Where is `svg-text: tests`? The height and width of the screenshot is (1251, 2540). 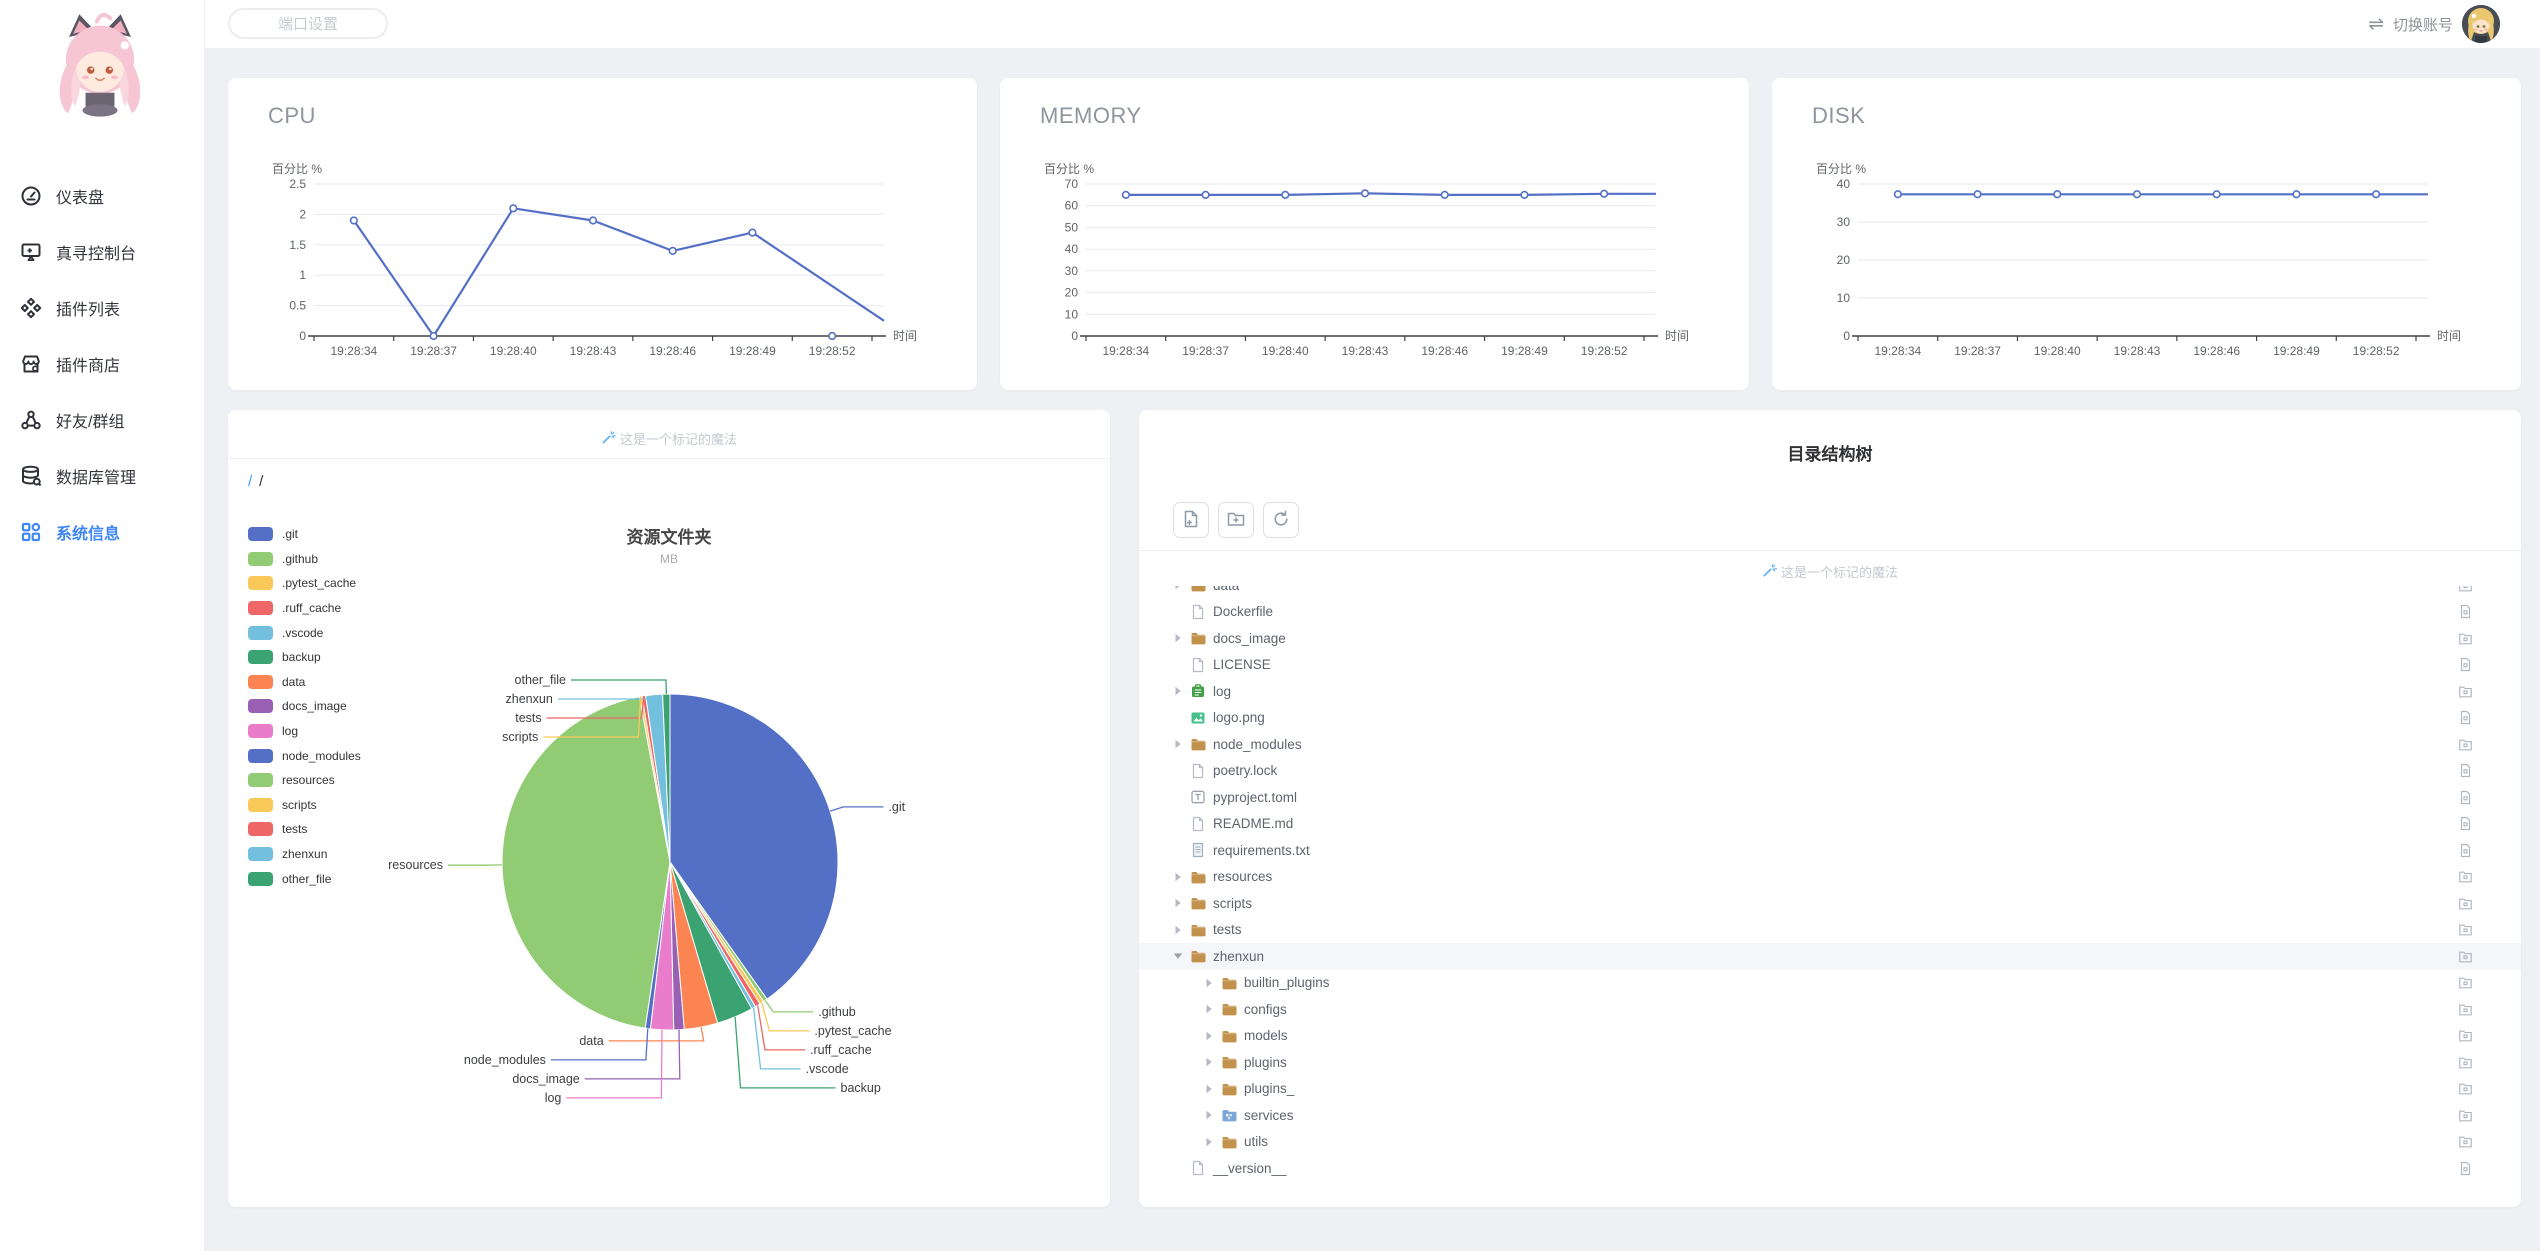 svg-text: tests is located at coordinates (528, 718).